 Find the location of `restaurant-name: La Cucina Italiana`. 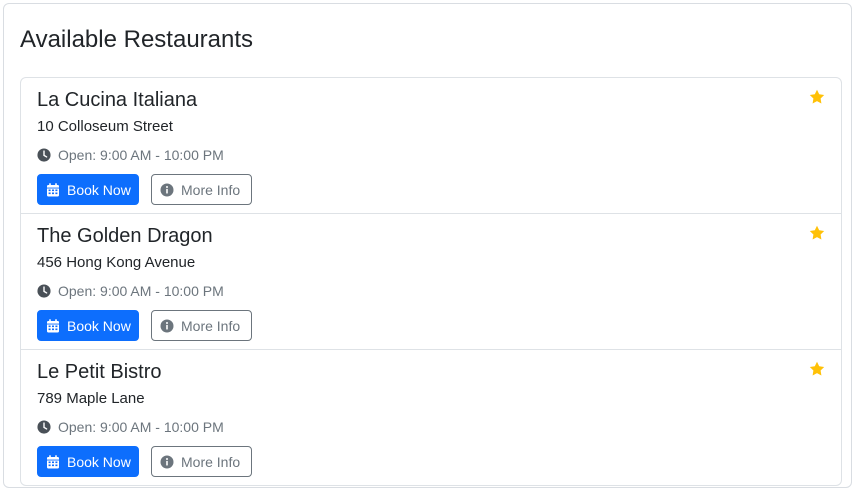

restaurant-name: La Cucina Italiana is located at coordinates (117, 100).